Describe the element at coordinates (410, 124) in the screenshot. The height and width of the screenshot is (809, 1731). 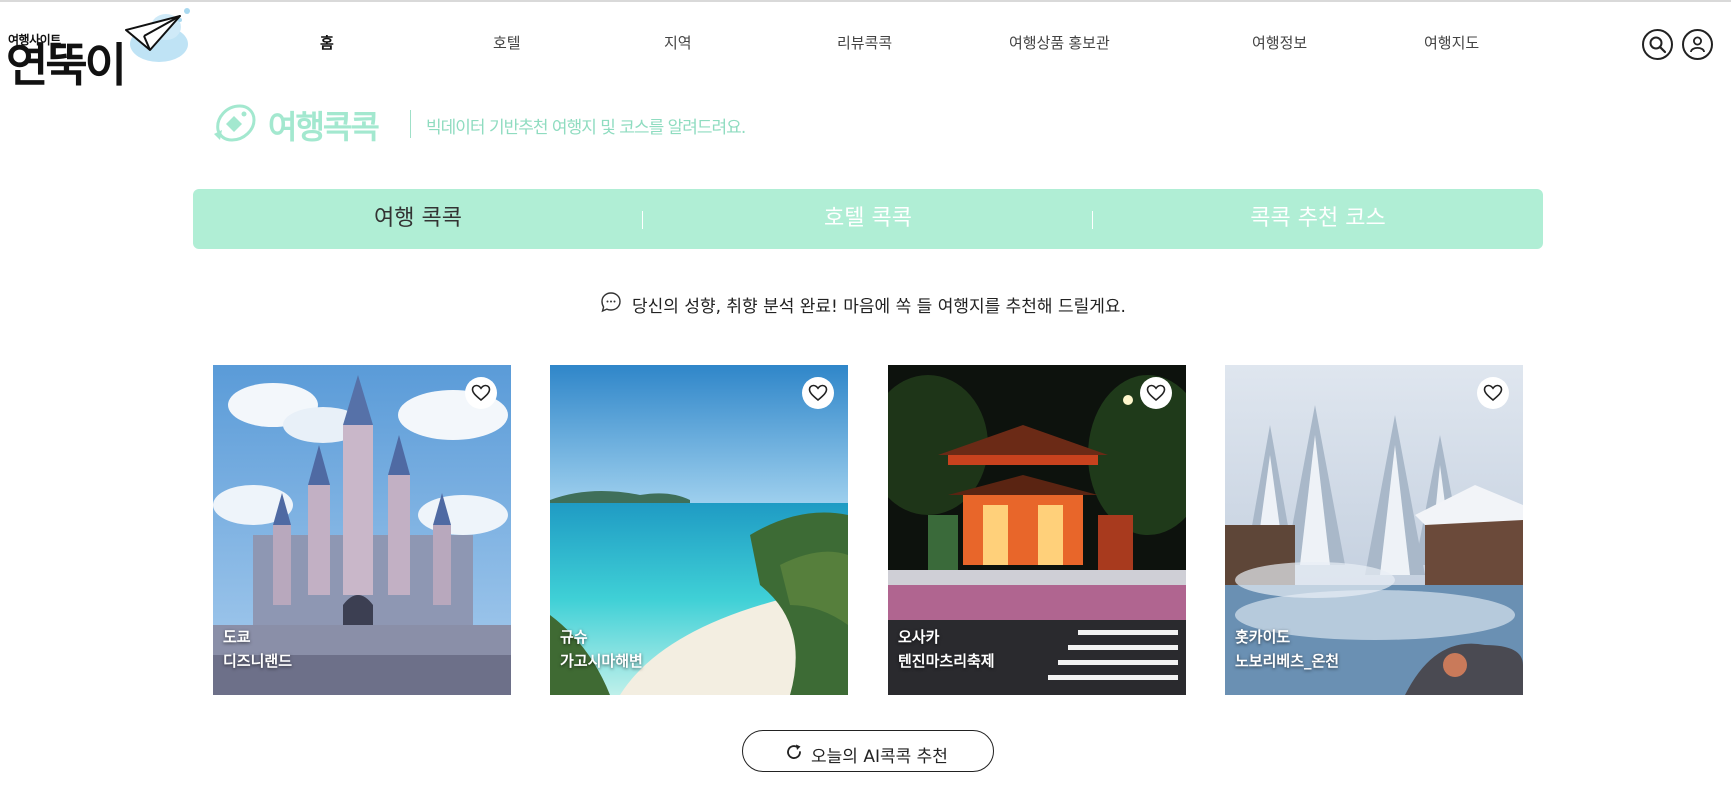
I see `section-divider` at that location.